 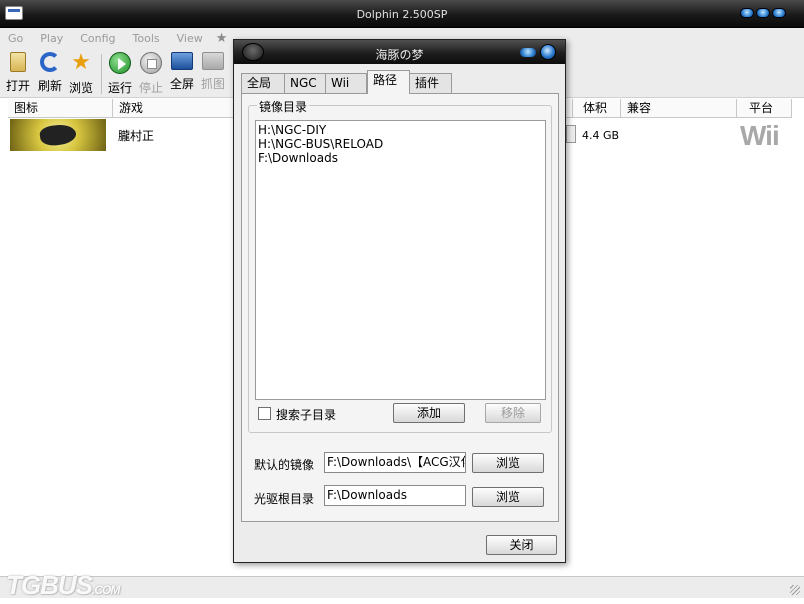 I want to click on wii-platform-logo: Wii, so click(x=760, y=135).